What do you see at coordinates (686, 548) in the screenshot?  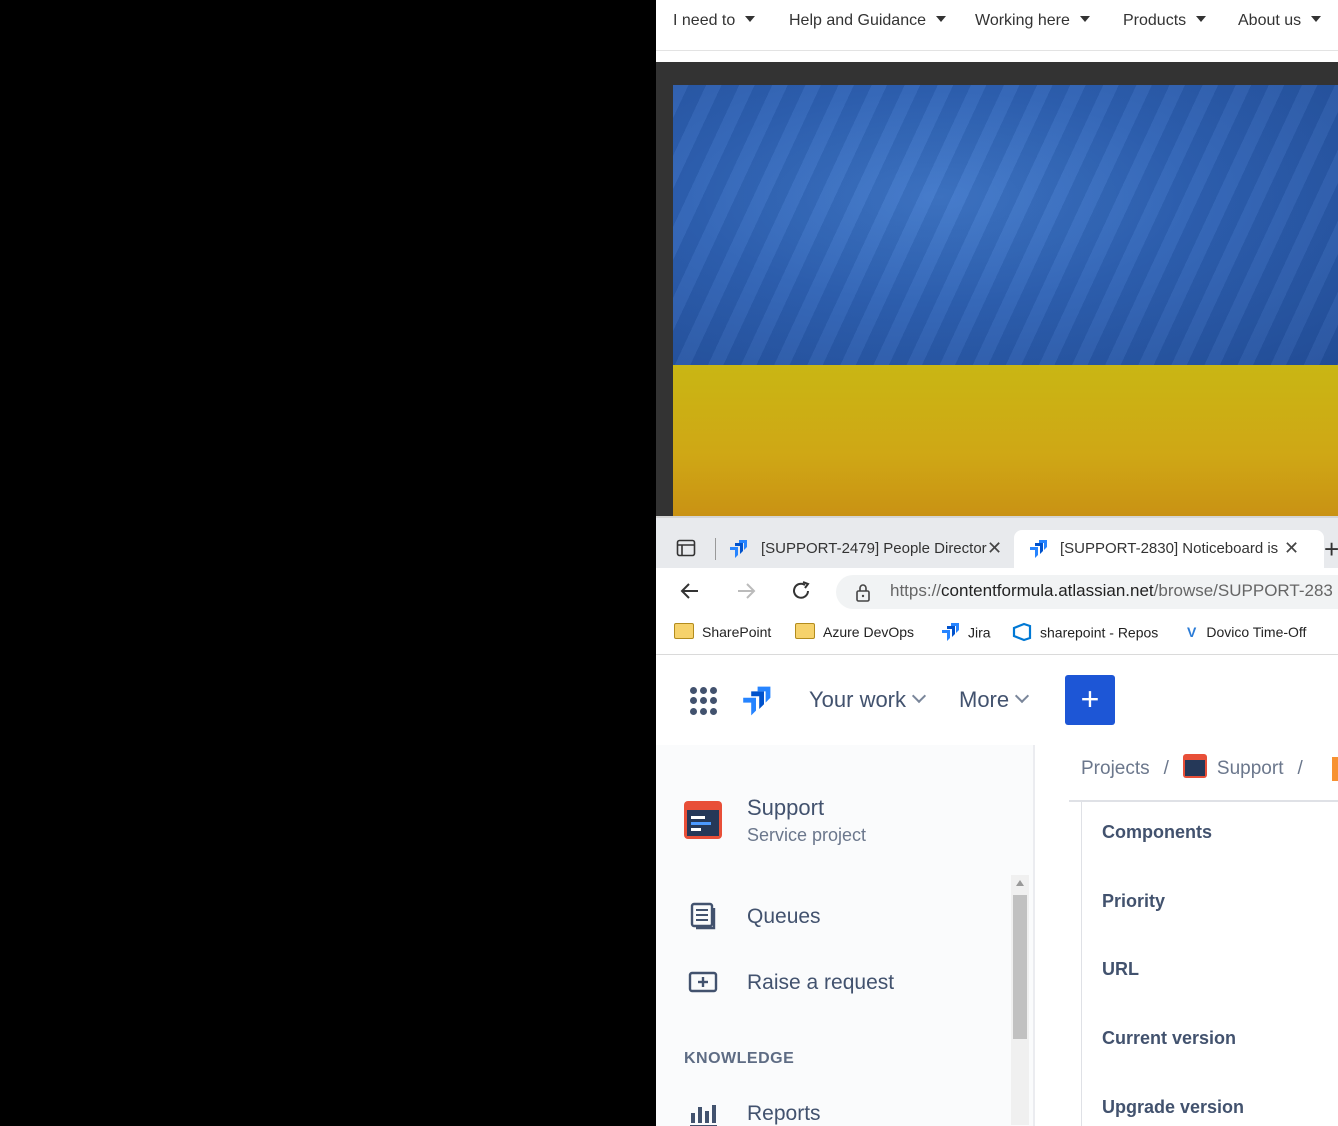 I see `tab-actions-icon` at bounding box center [686, 548].